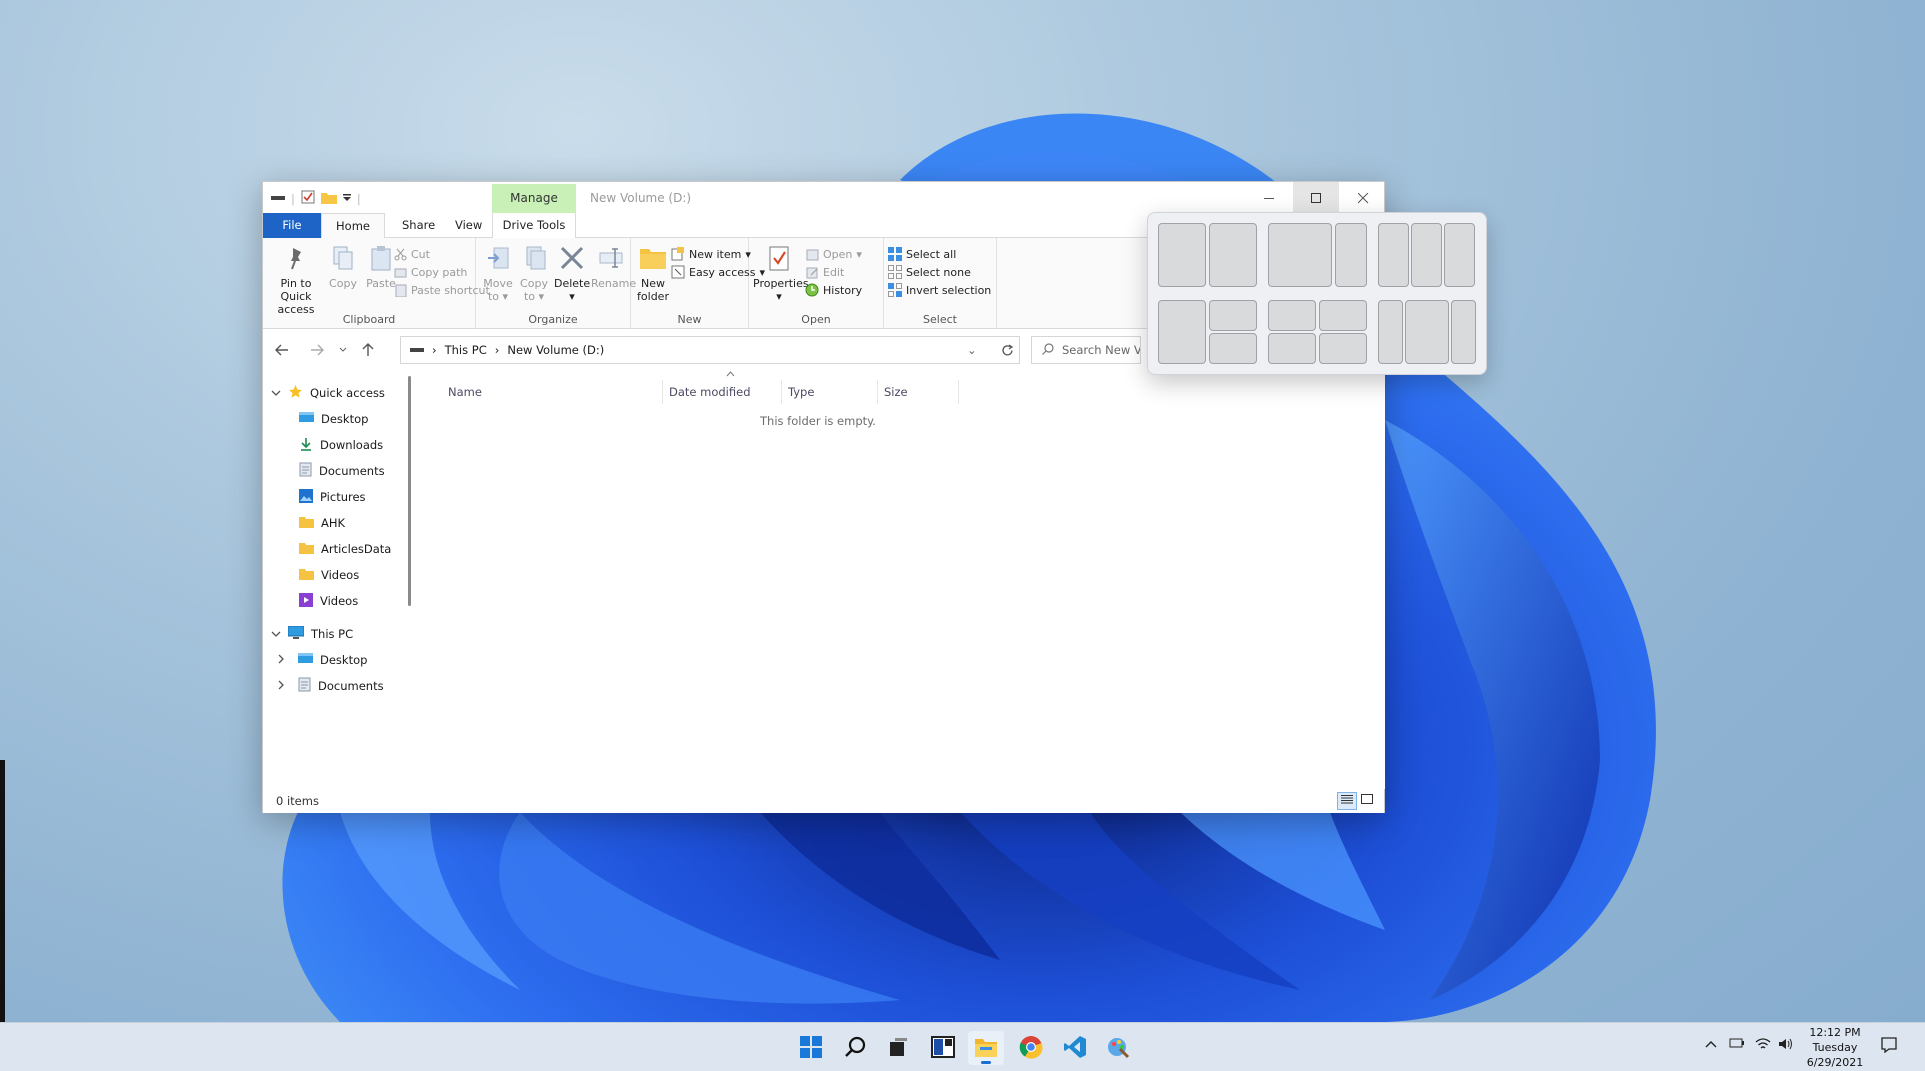 Image resolution: width=1925 pixels, height=1071 pixels. I want to click on search-button, so click(856, 1048).